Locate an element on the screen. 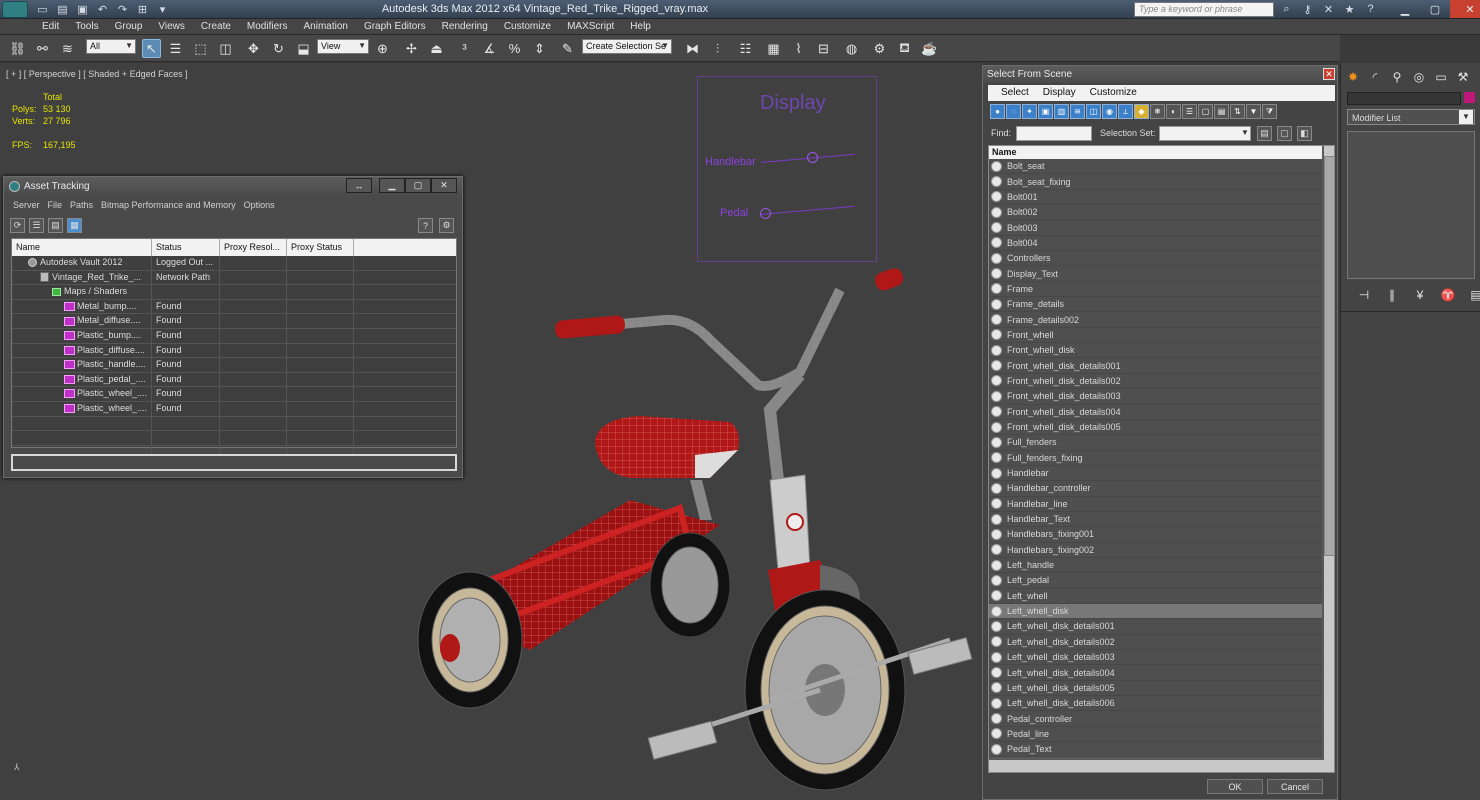  sort-icon: ⇅ is located at coordinates (1237, 111).